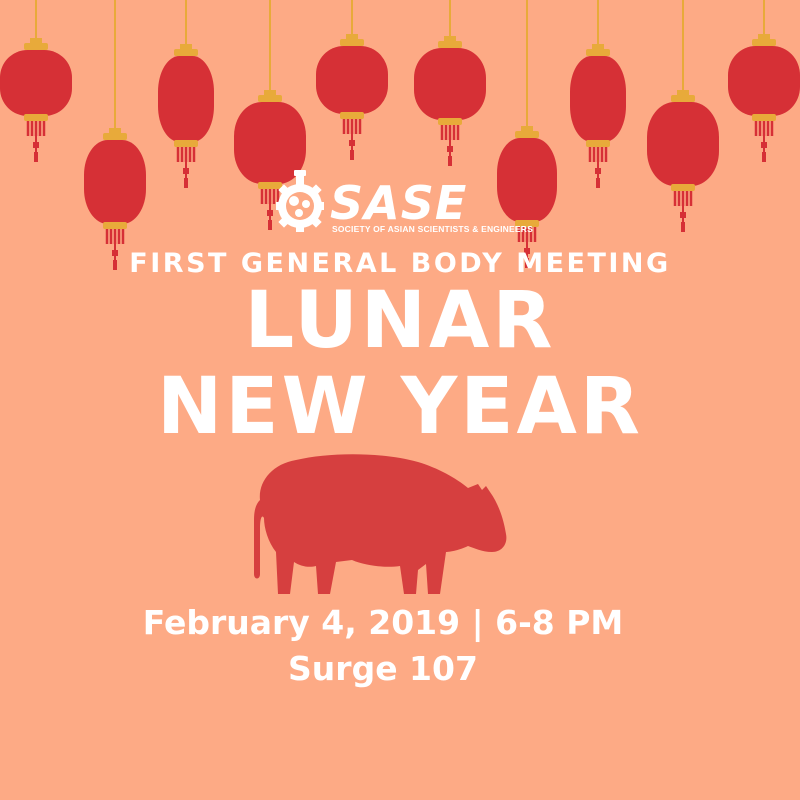 The width and height of the screenshot is (800, 800). I want to click on pig-icon, so click(380, 524).